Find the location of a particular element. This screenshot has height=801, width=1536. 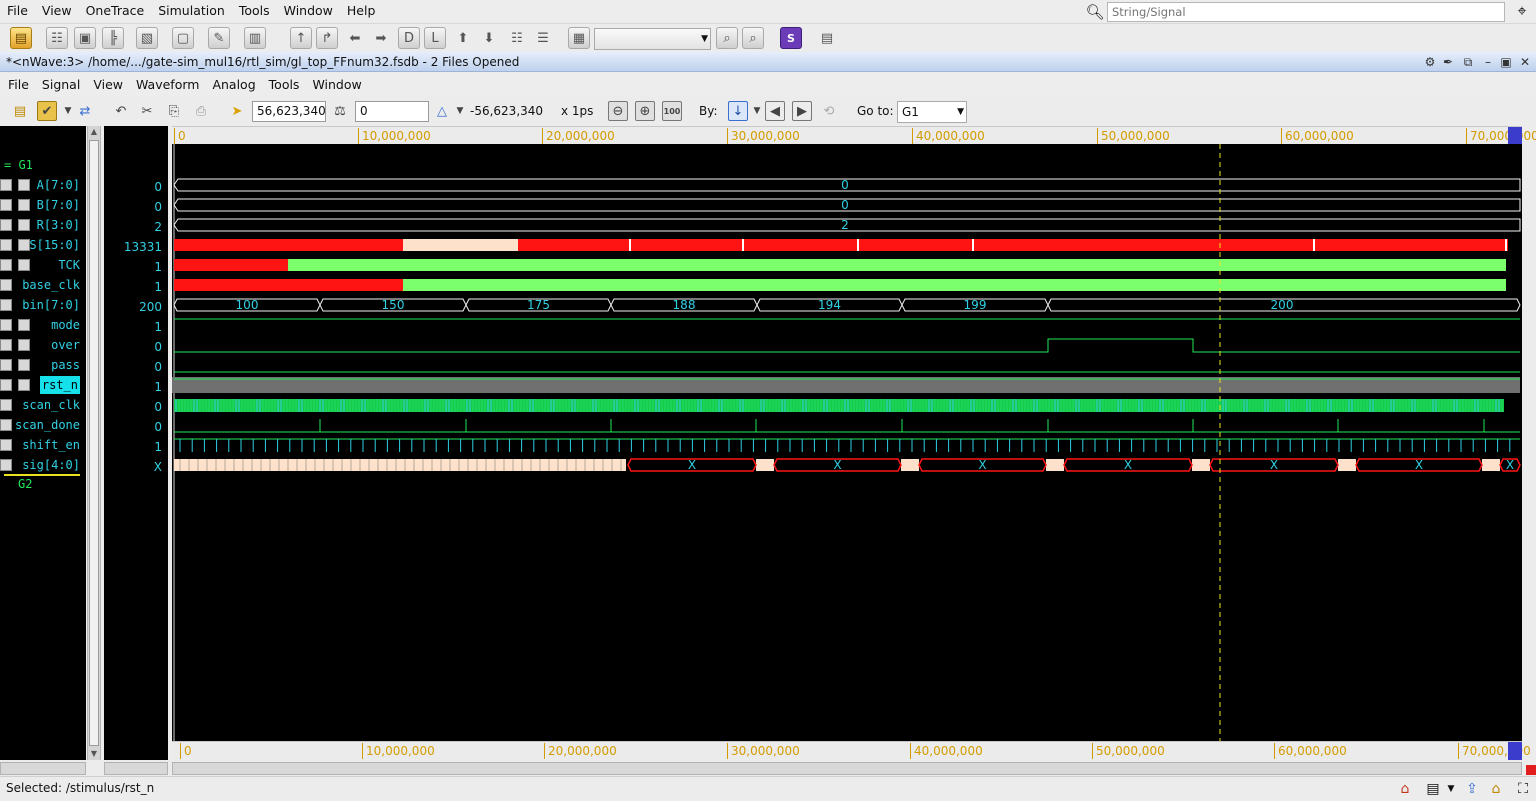

signal-row: over is located at coordinates (43, 345).